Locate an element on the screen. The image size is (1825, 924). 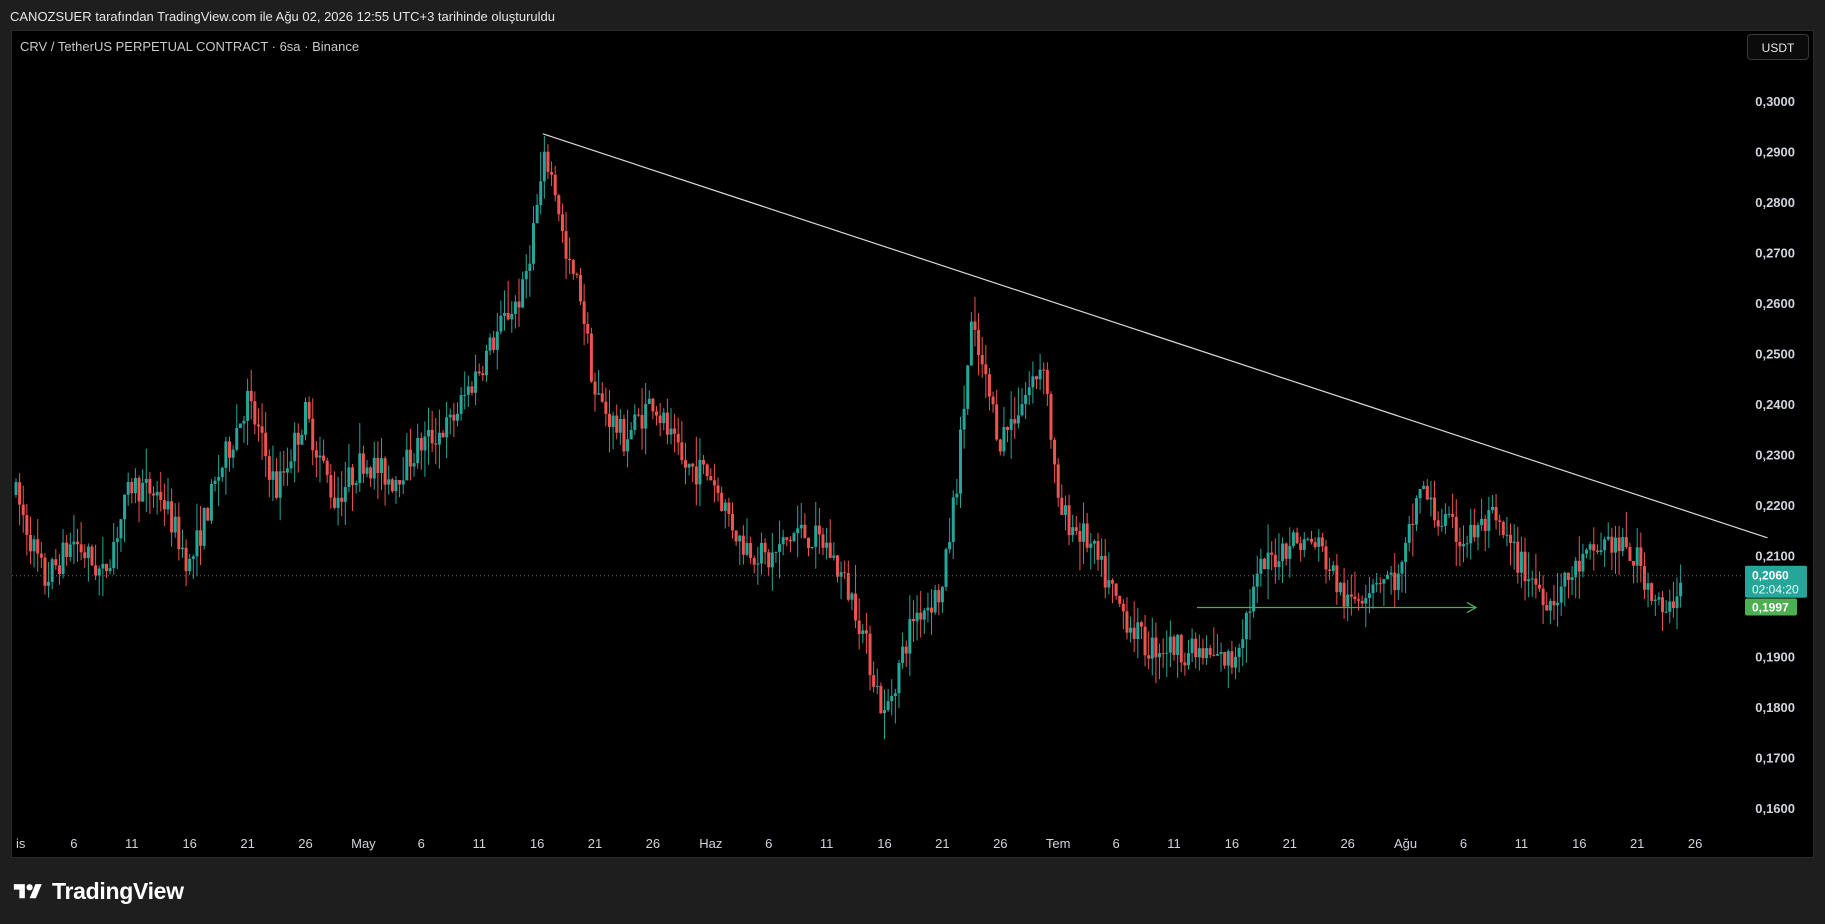
y-tick-label: 0,2400 is located at coordinates (1775, 404).